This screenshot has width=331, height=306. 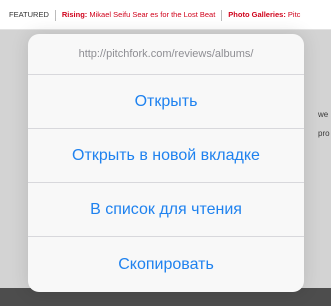 What do you see at coordinates (166, 264) in the screenshot?
I see `copy-button: Скопировать` at bounding box center [166, 264].